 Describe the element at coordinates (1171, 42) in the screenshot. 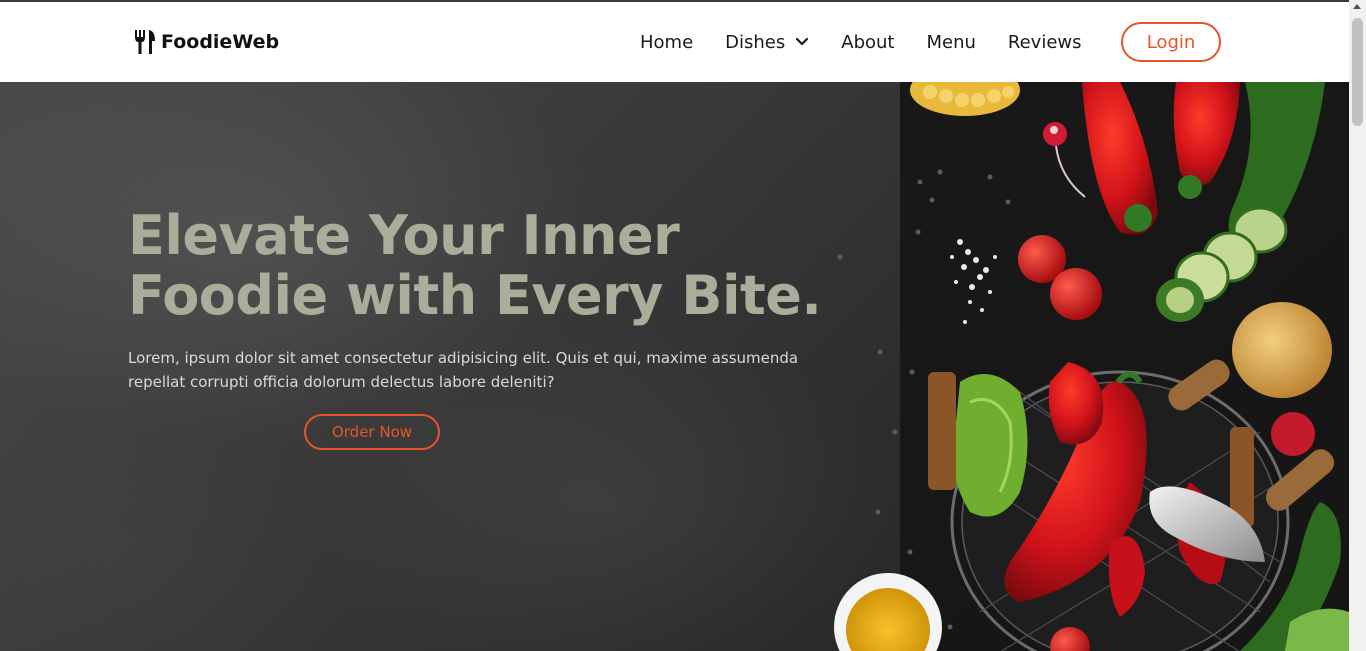

I see `login-button: Login` at that location.